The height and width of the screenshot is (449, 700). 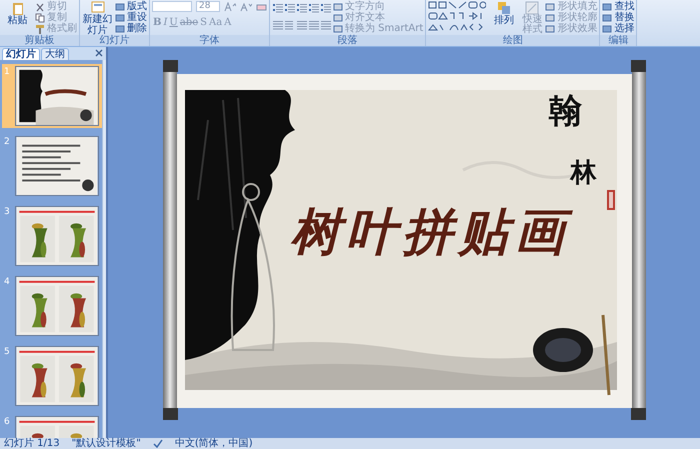 I want to click on theme-name: "默认设计模板", so click(x=106, y=443).